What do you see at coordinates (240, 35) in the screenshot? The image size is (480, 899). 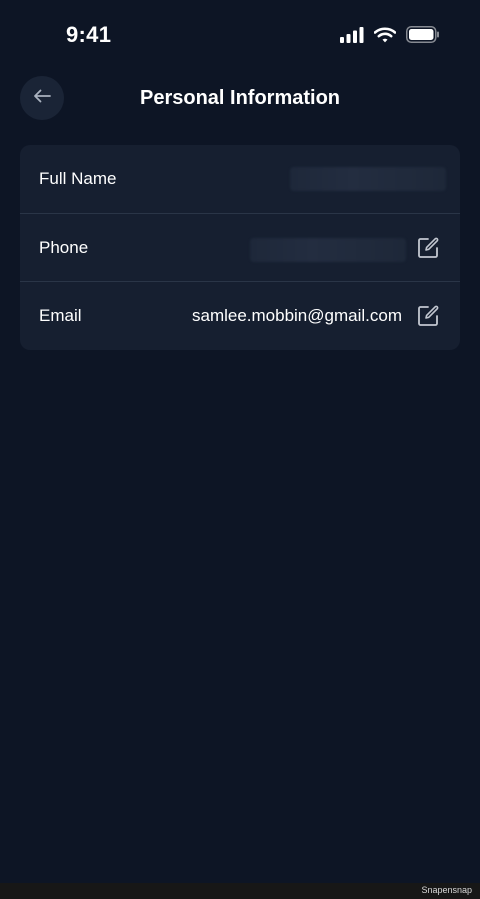 I see `status-bar: 9:41` at bounding box center [240, 35].